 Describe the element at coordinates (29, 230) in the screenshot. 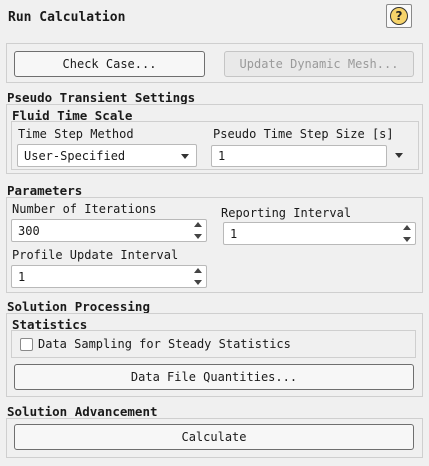

I see `num-iterations-value: 300` at that location.